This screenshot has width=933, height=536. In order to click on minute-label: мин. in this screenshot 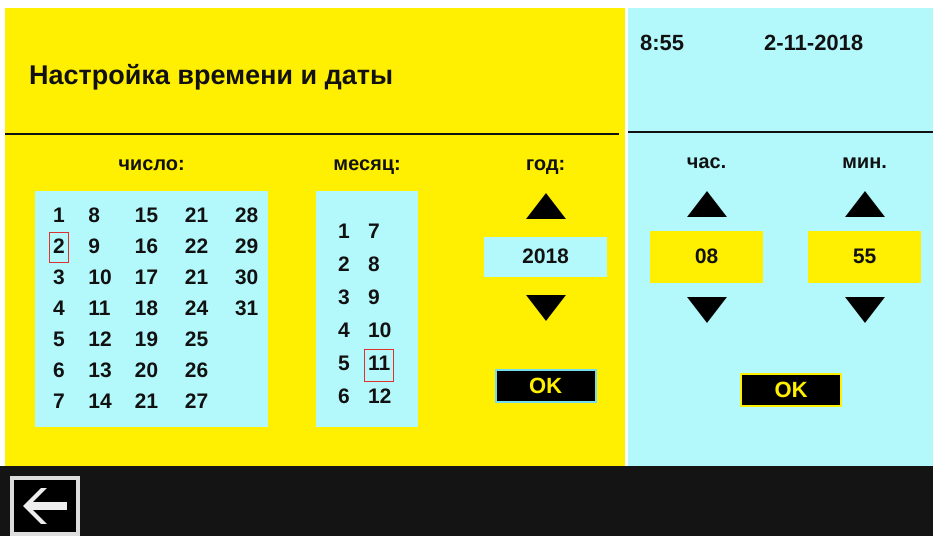, I will do `click(864, 163)`.